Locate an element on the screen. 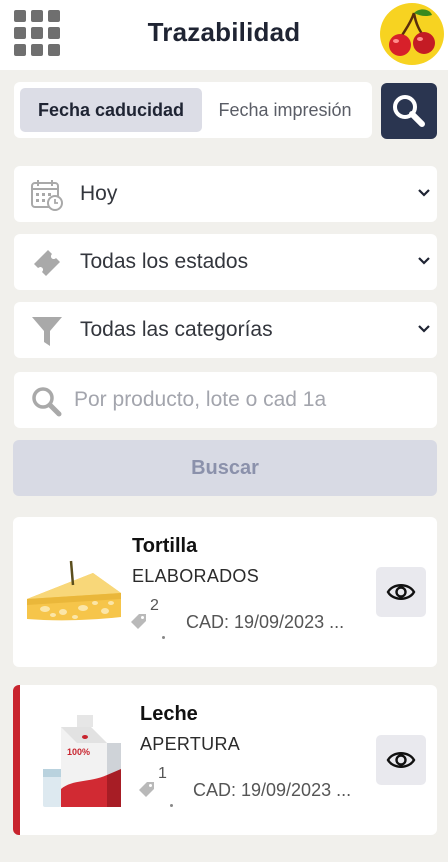  product-search-field is located at coordinates (225, 400).